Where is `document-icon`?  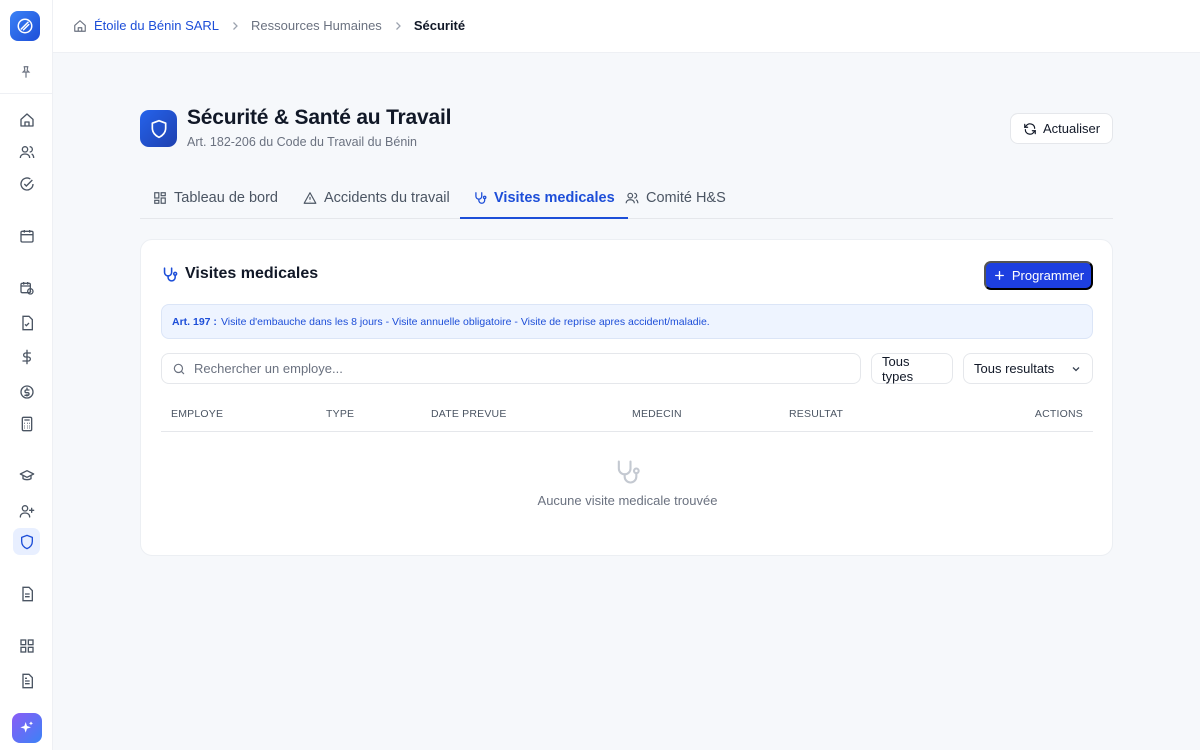 document-icon is located at coordinates (27, 680).